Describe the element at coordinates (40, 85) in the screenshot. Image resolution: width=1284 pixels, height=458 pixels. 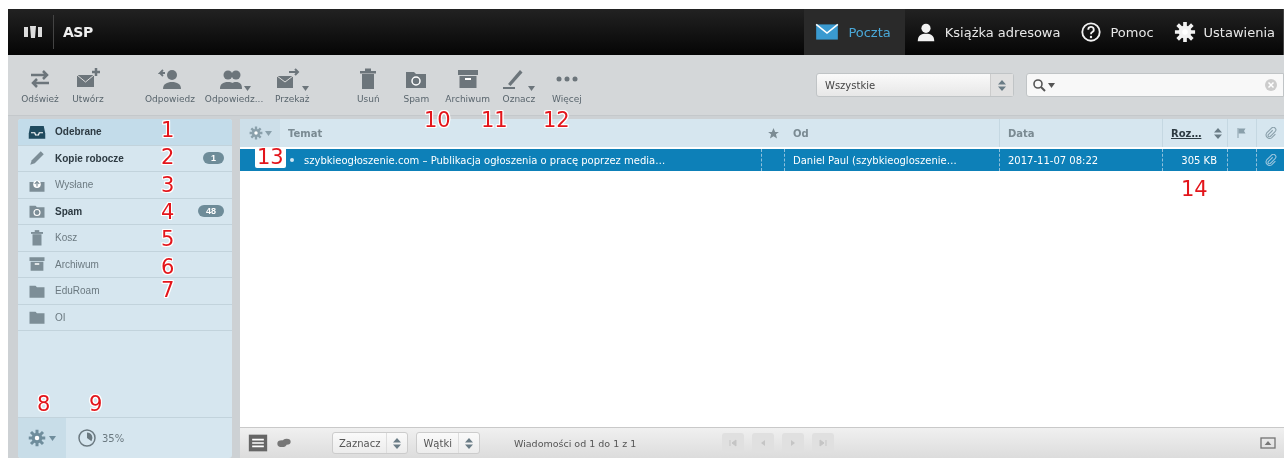
I see `toolbar-button: Odśwież` at that location.